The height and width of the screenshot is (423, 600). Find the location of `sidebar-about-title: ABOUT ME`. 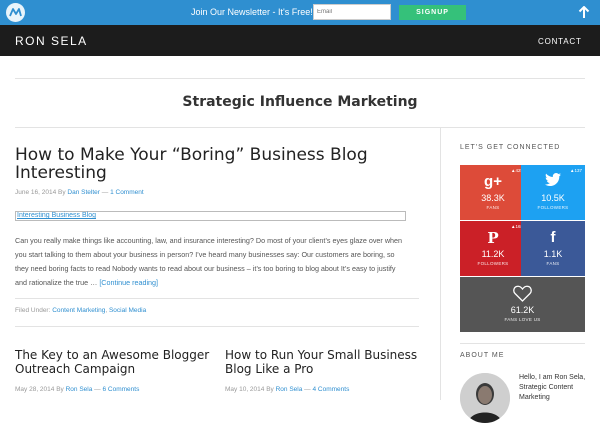

sidebar-about-title: ABOUT ME is located at coordinates (482, 355).